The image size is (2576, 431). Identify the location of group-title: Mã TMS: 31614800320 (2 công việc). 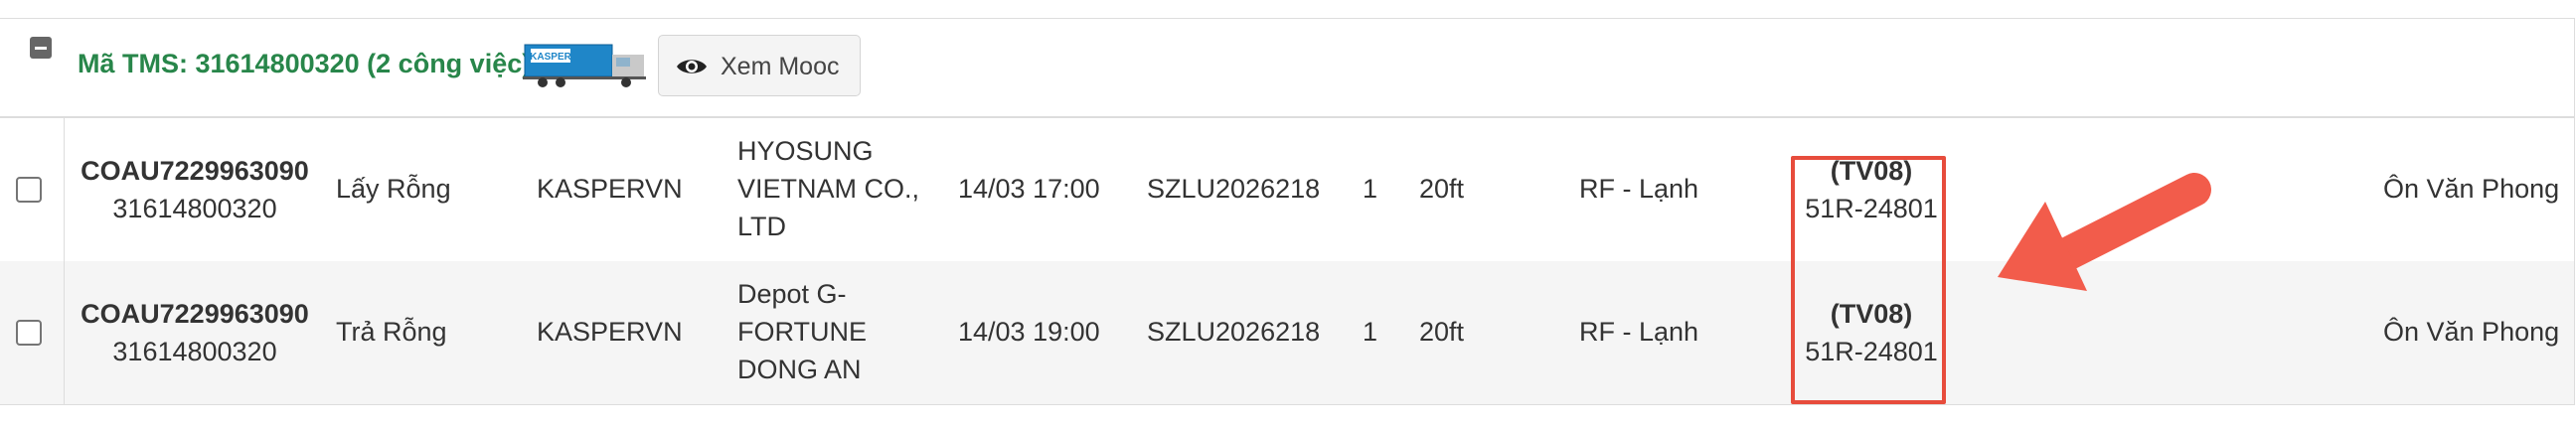
(305, 64).